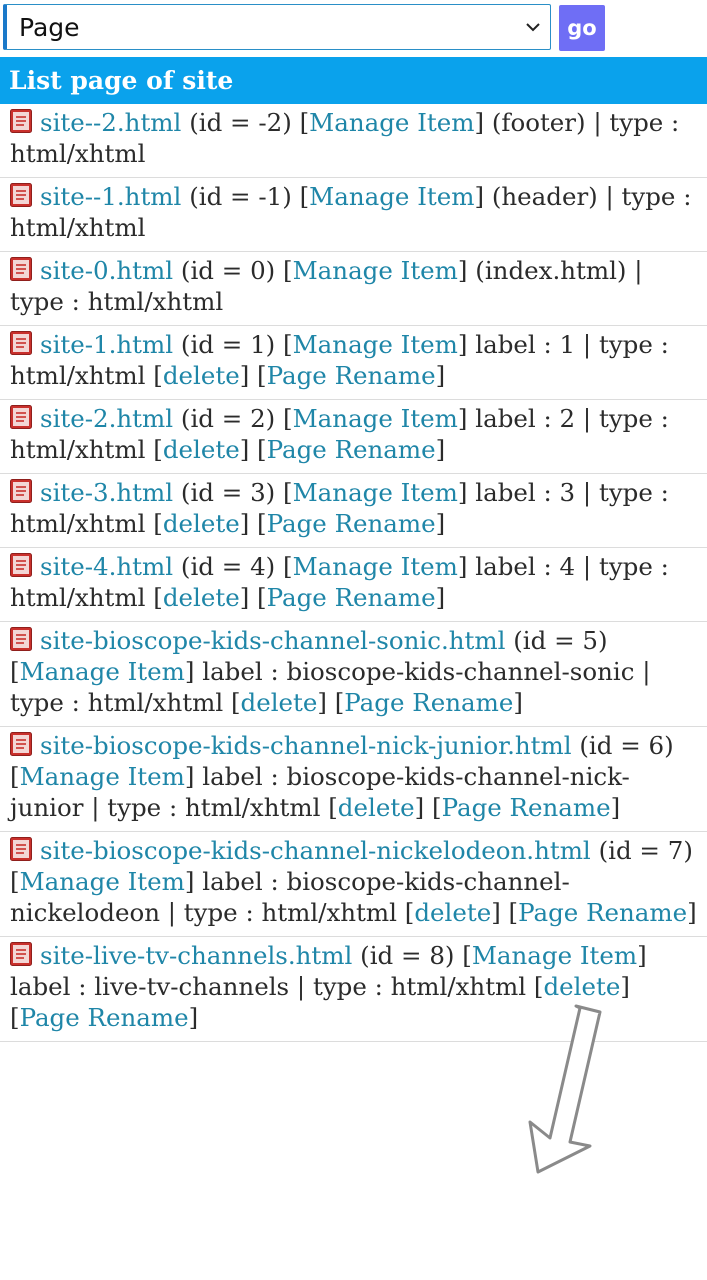 The image size is (707, 1280). What do you see at coordinates (533, 27) in the screenshot?
I see `chevron-down-icon` at bounding box center [533, 27].